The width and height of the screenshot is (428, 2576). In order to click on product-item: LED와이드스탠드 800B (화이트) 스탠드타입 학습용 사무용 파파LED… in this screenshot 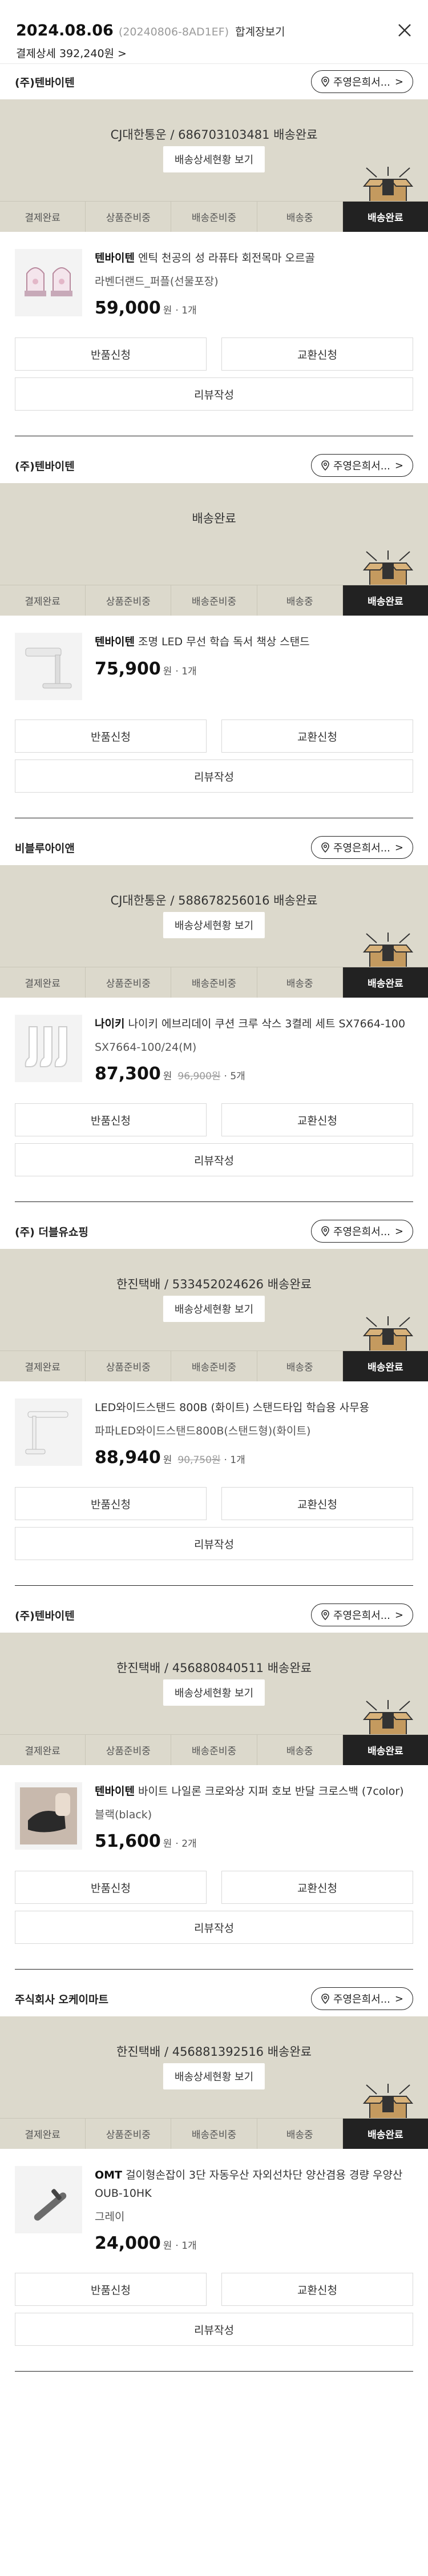, I will do `click(214, 1424)`.